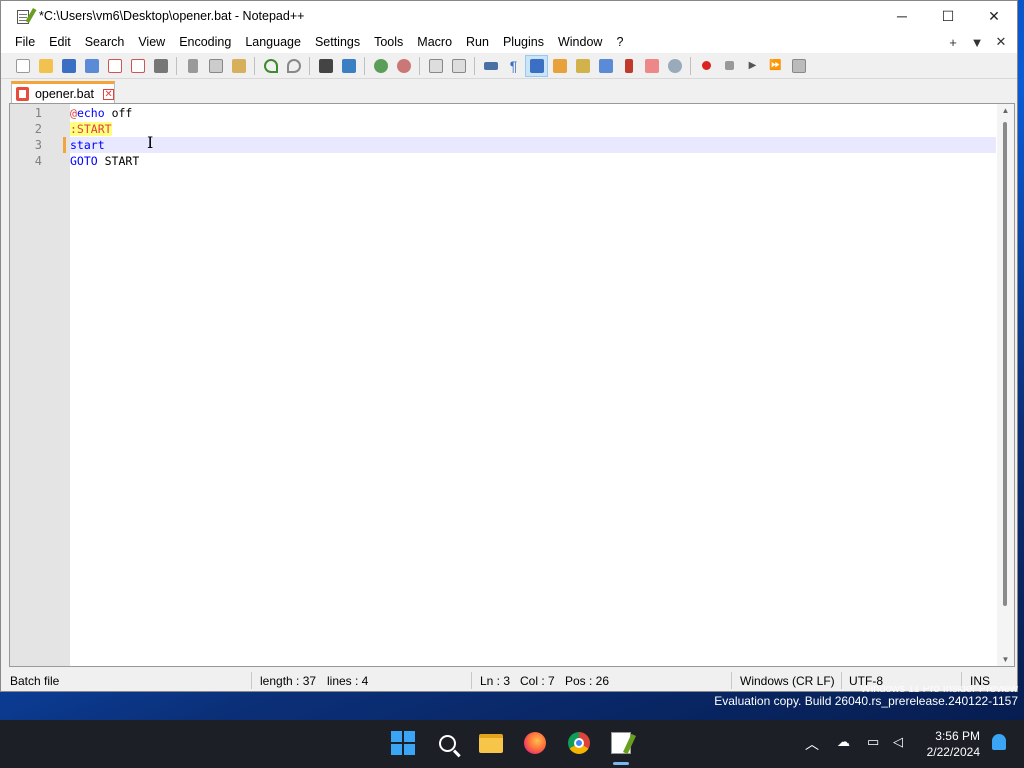  I want to click on open-file-icon, so click(45, 66).